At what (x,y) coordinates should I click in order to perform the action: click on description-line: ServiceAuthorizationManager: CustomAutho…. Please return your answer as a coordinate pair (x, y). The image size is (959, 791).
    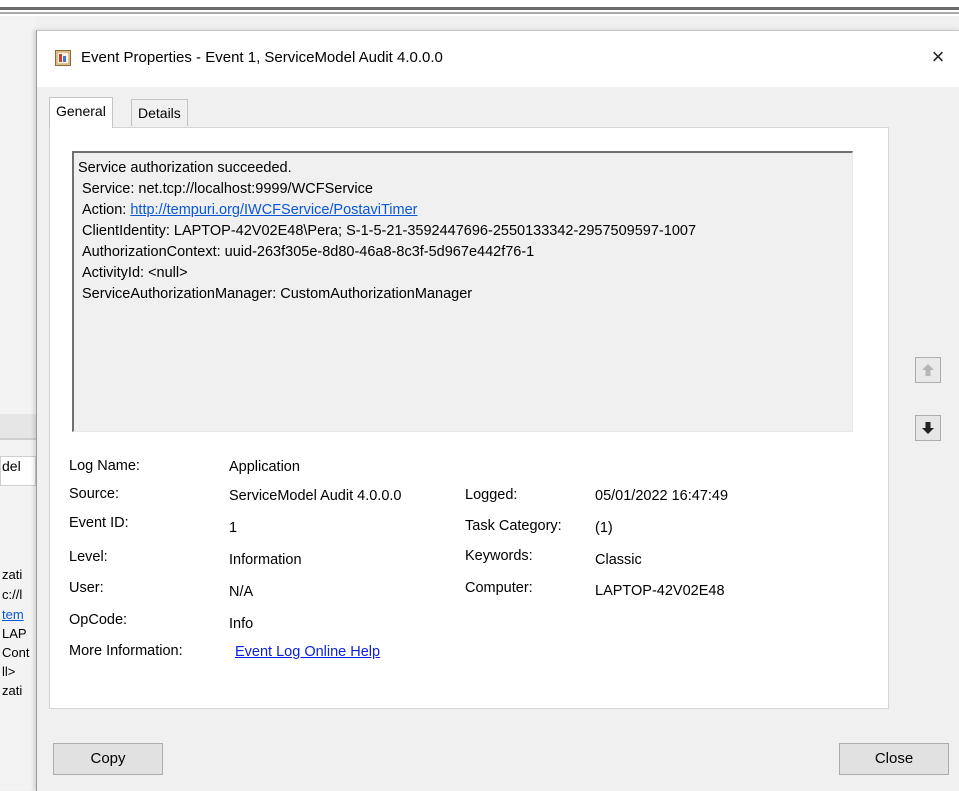
    Looking at the image, I should click on (277, 294).